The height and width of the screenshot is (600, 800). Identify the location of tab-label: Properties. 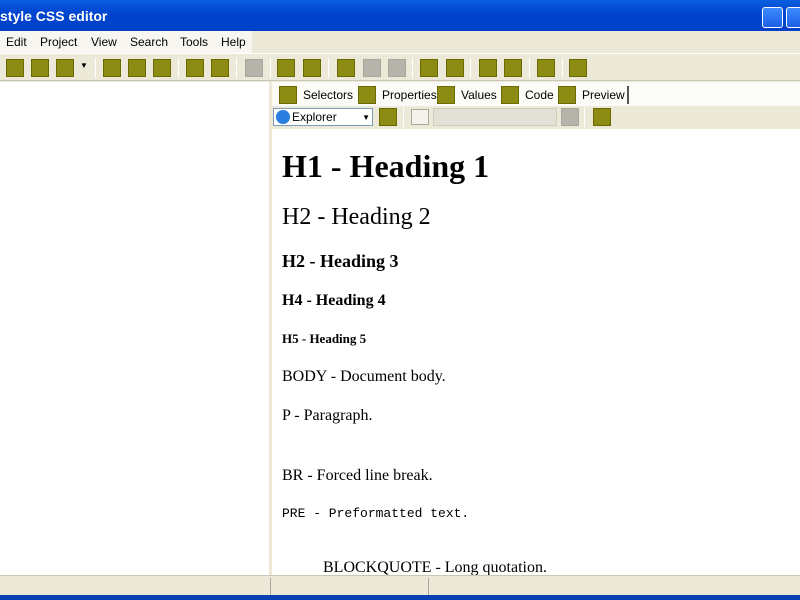
(409, 95).